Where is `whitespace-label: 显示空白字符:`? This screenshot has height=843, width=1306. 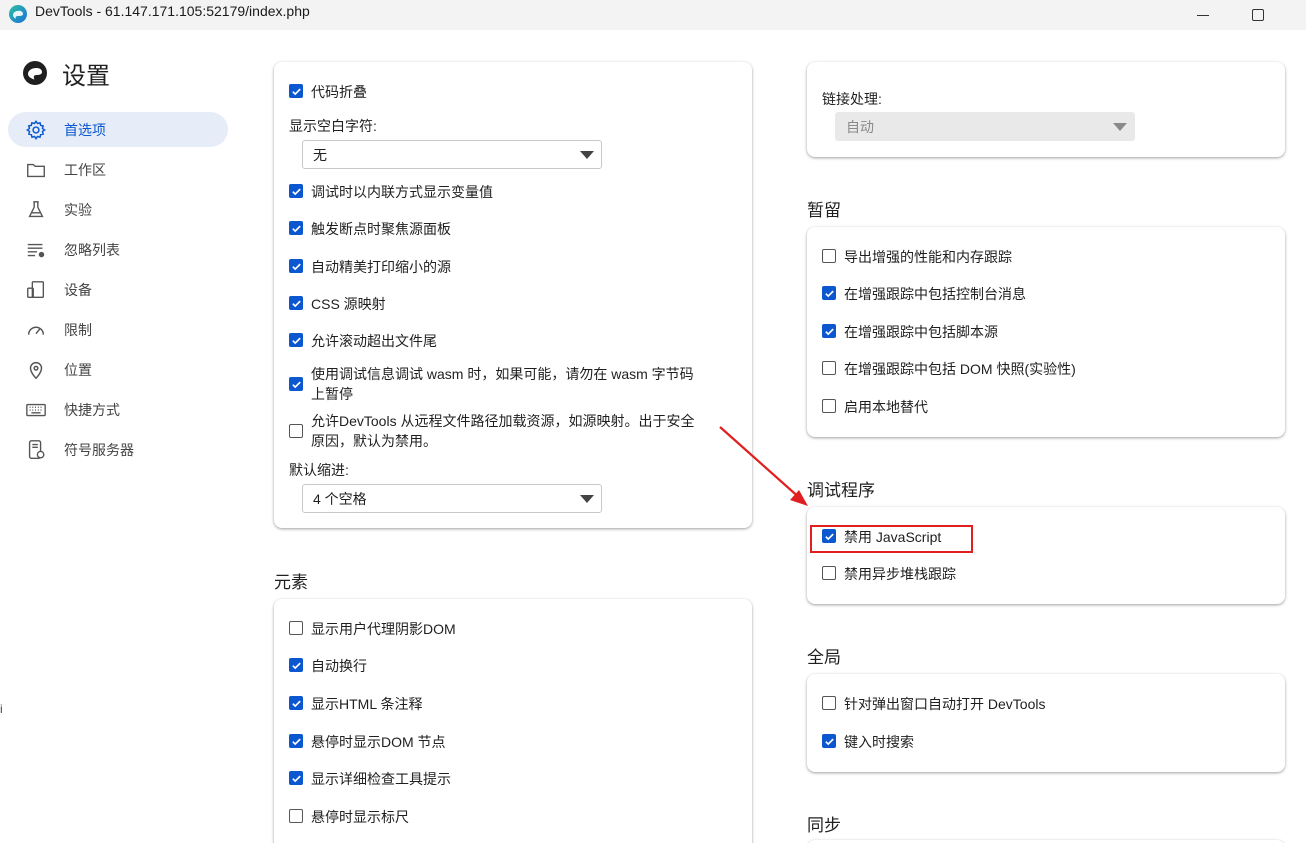
whitespace-label: 显示空白字符: is located at coordinates (333, 126).